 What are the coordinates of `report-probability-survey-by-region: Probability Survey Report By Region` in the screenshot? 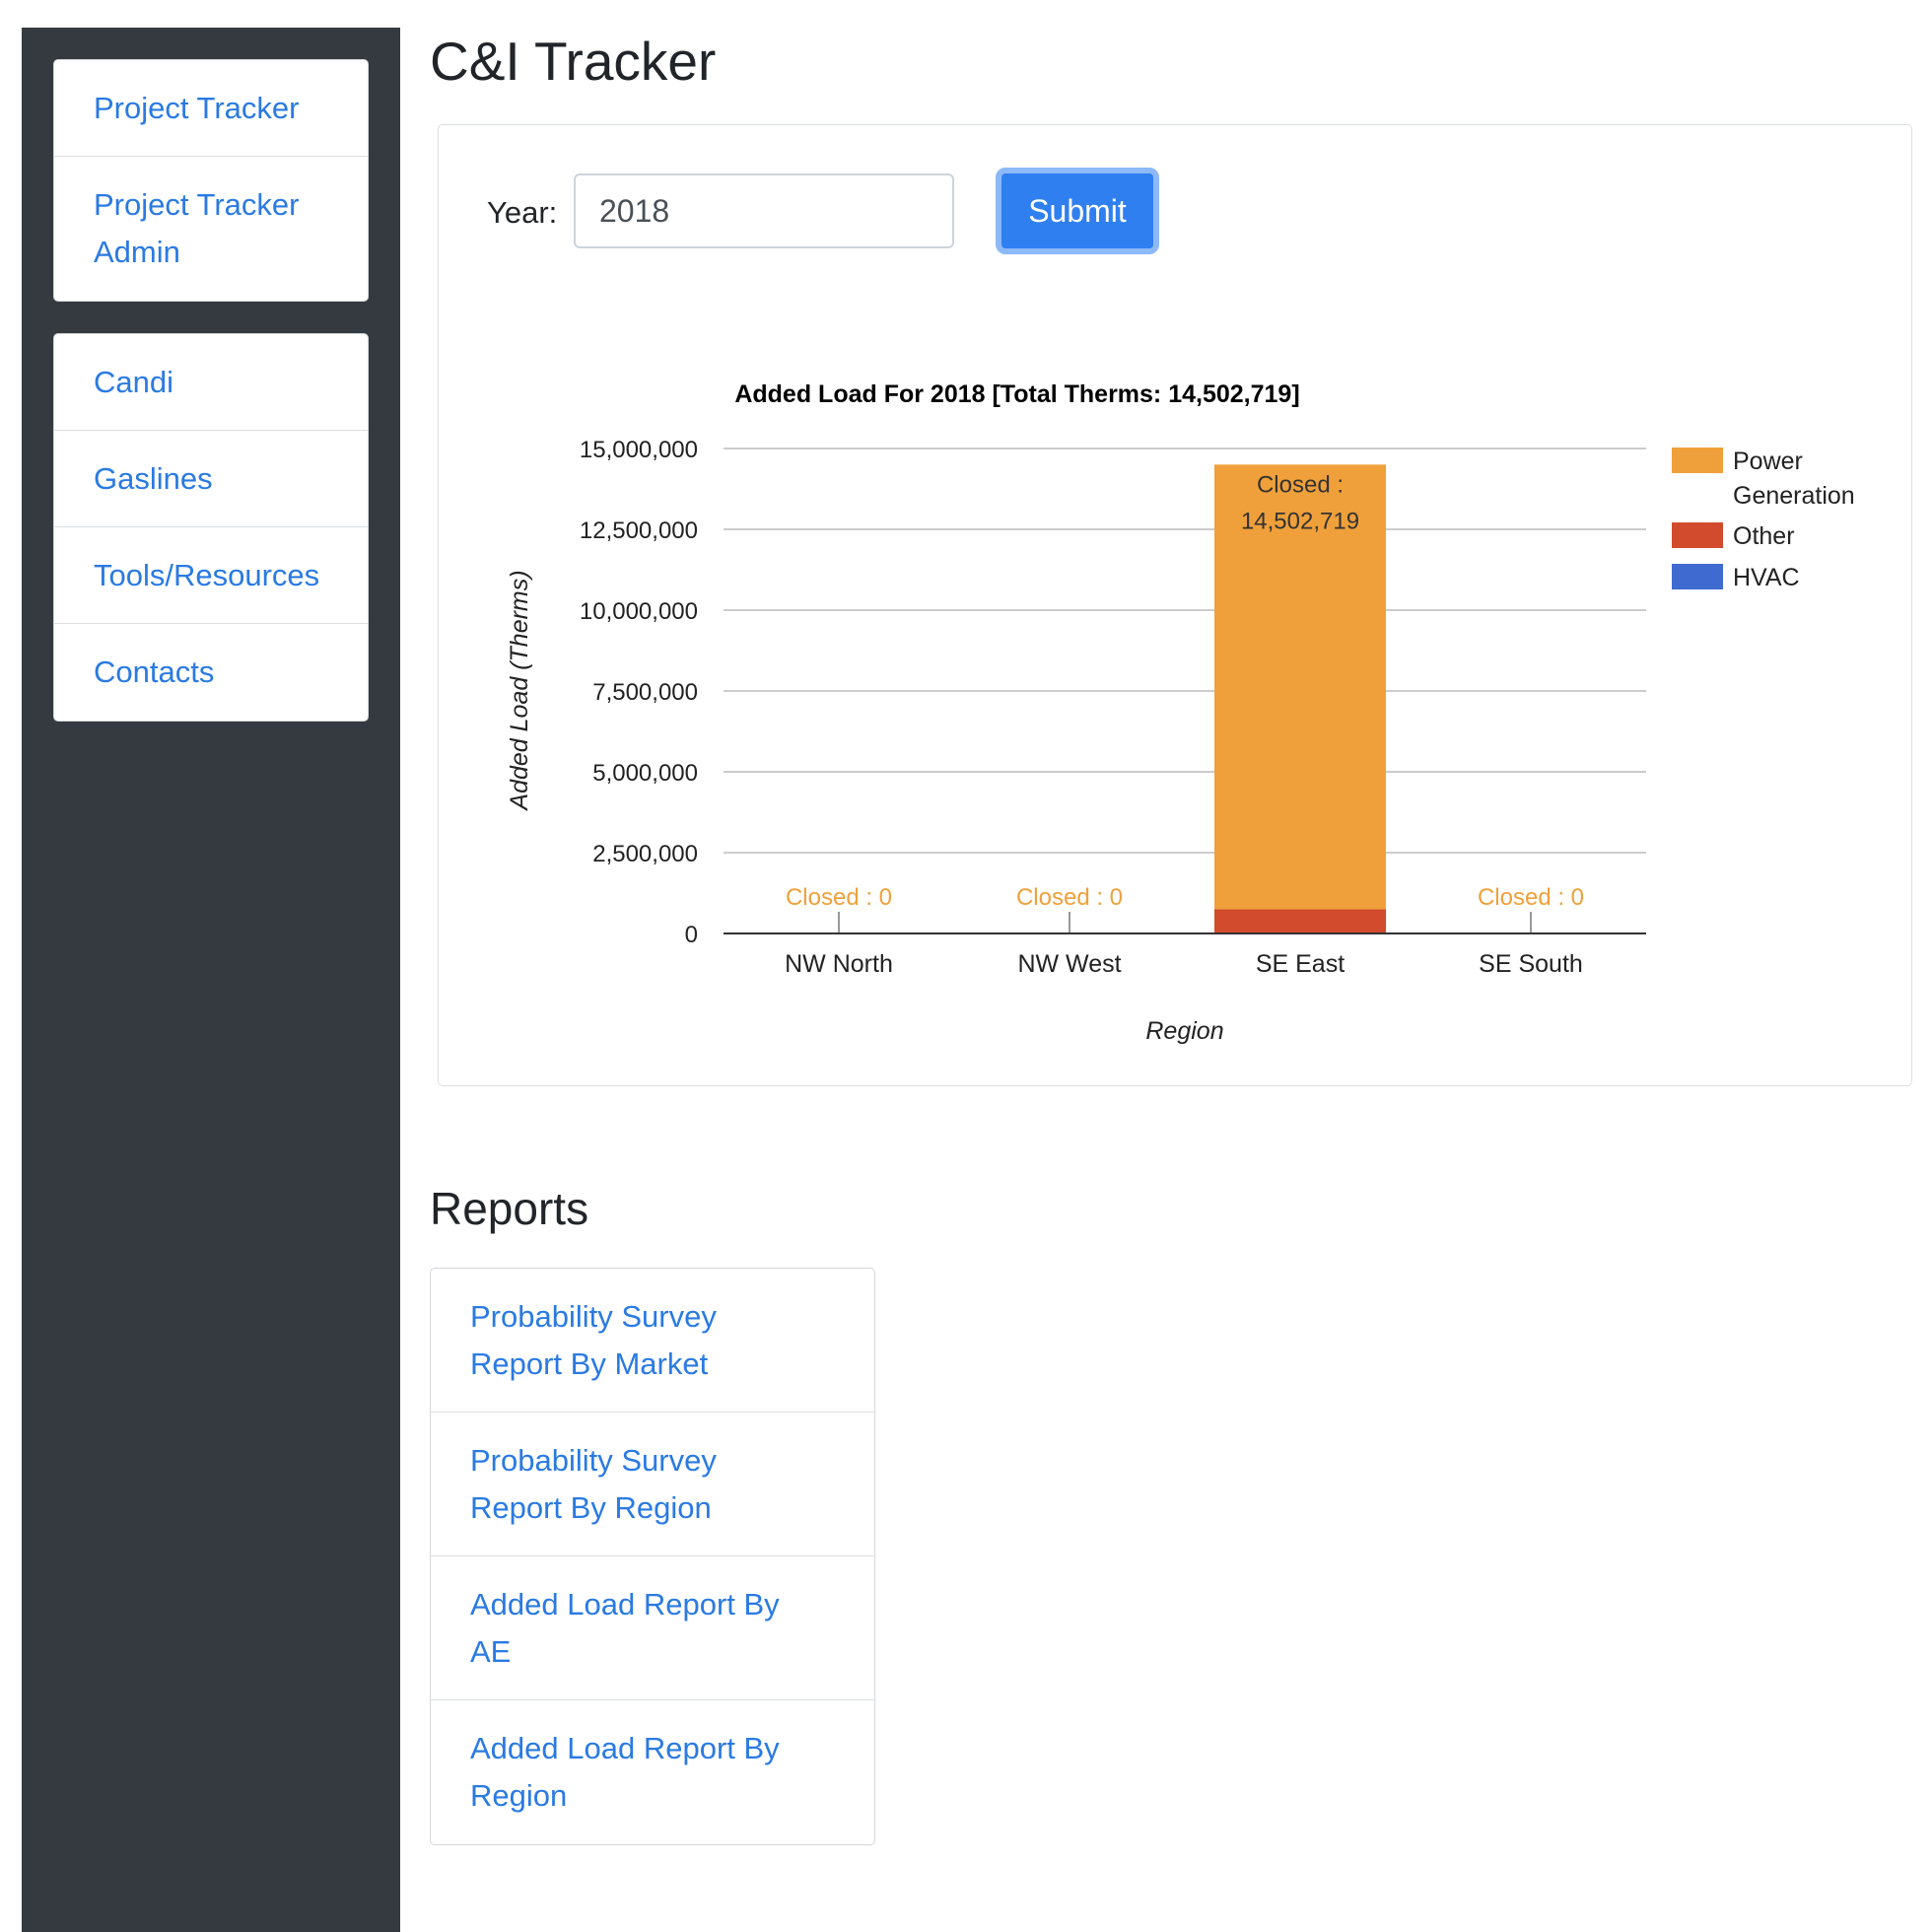 It's located at (653, 1485).